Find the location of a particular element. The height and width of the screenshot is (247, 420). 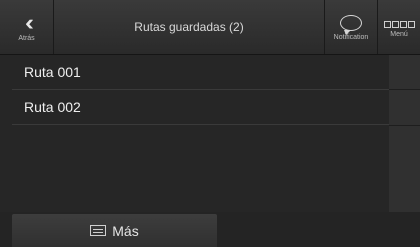

menu-button: Menú is located at coordinates (399, 27).